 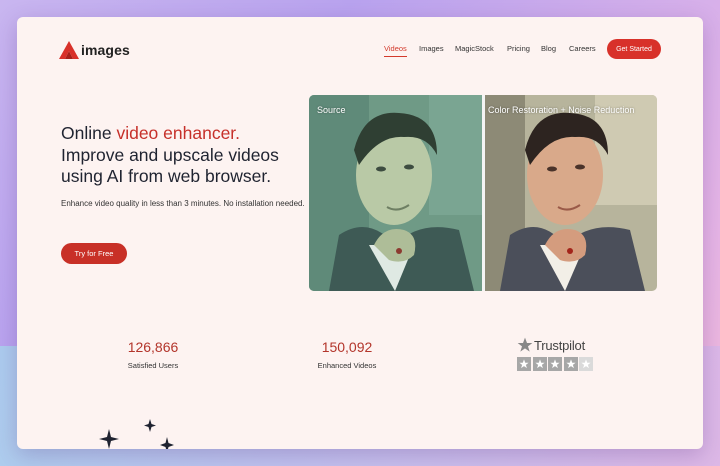 I want to click on restored-panel: Color Restoration + Noise Reduction, so click(x=571, y=193).